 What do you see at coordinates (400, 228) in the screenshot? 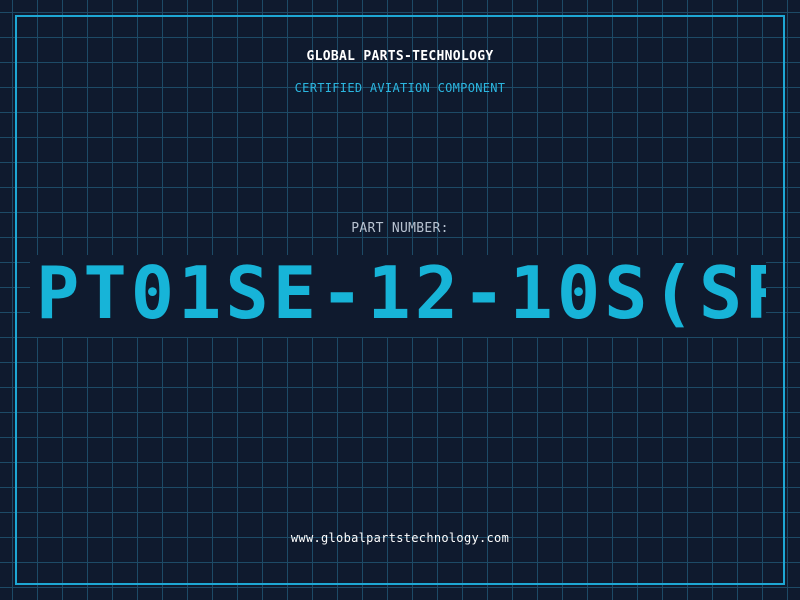
I see `part-number-label: PART NUMBER:` at bounding box center [400, 228].